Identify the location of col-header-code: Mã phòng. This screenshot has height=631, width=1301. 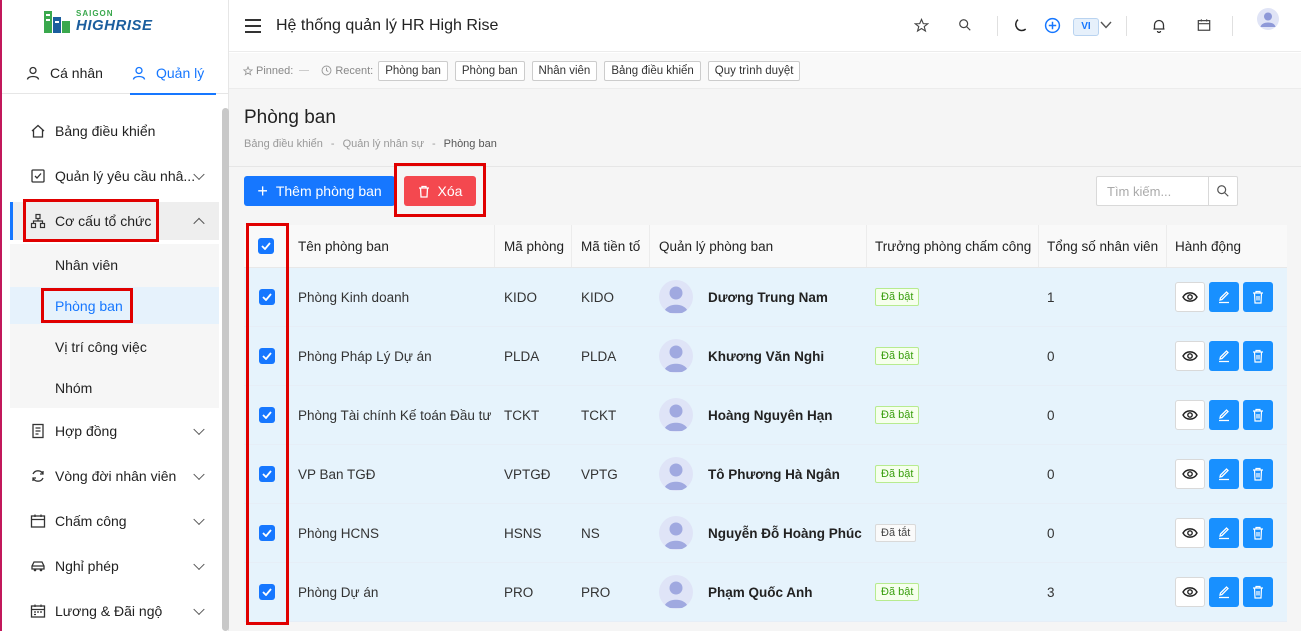
(533, 246).